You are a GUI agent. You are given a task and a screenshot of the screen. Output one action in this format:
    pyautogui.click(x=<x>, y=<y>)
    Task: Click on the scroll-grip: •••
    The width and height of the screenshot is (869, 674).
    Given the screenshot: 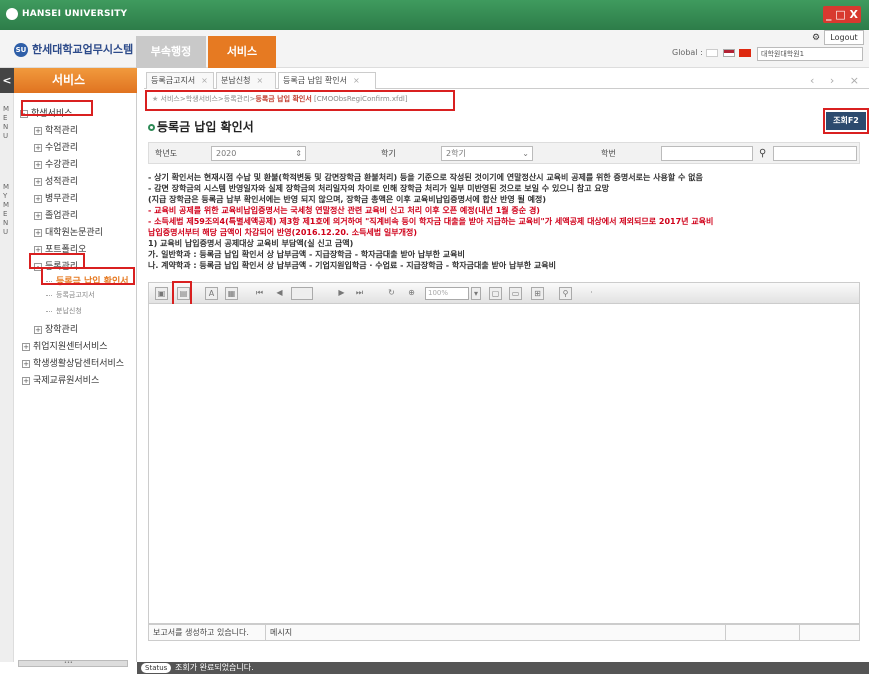 What is the action you would take?
    pyautogui.click(x=68, y=663)
    